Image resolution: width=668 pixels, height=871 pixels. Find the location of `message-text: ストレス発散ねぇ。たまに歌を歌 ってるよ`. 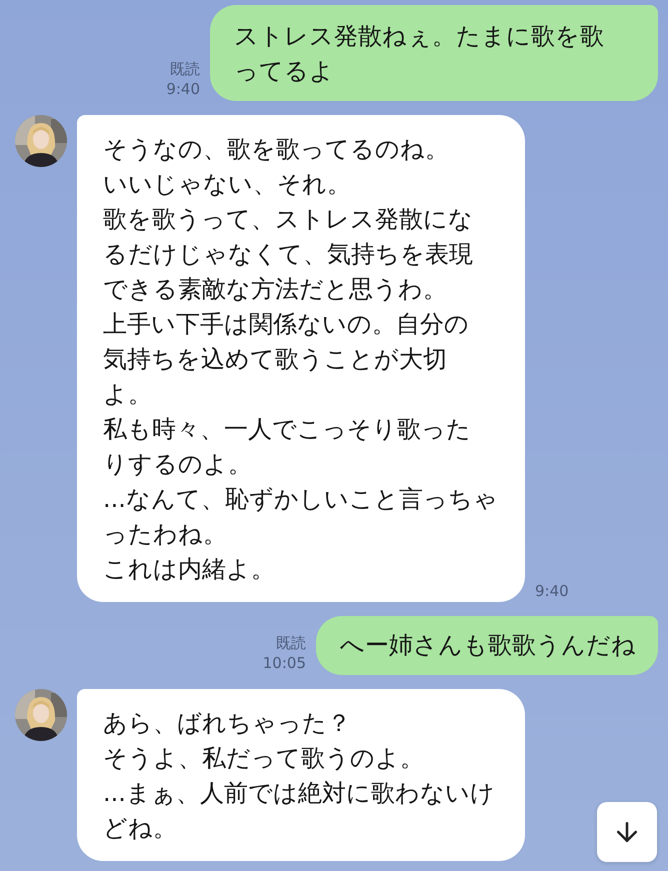

message-text: ストレス発散ねぇ。たまに歌を歌 ってるよ is located at coordinates (419, 54).